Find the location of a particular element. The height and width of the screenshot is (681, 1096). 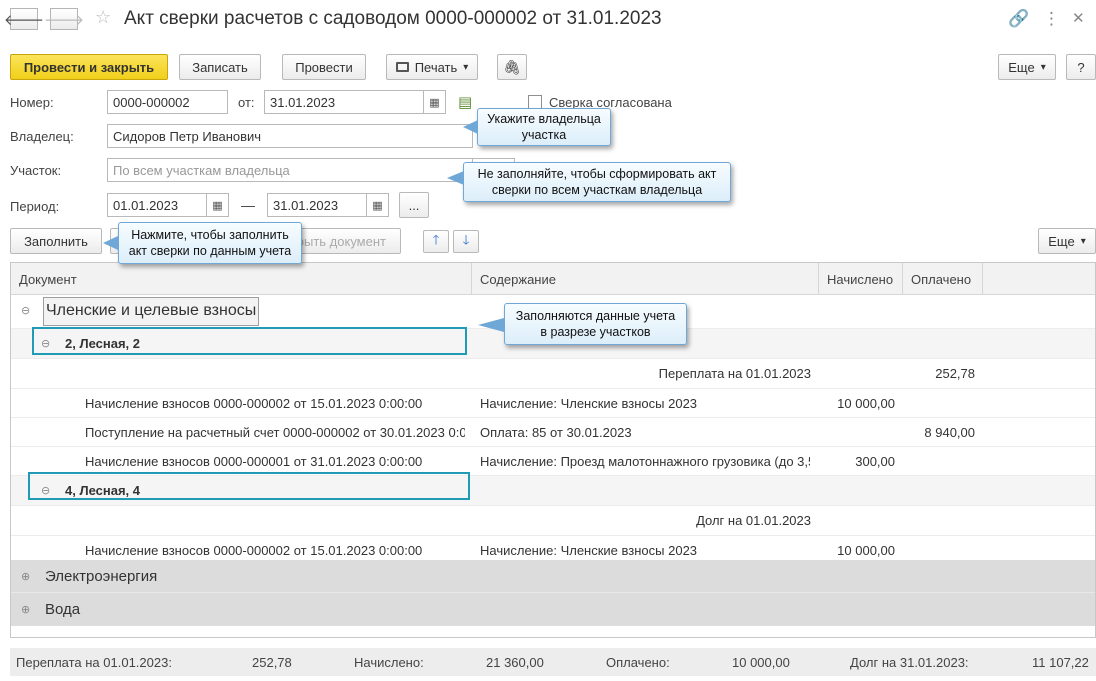

number-label: Номер: is located at coordinates (32, 102).